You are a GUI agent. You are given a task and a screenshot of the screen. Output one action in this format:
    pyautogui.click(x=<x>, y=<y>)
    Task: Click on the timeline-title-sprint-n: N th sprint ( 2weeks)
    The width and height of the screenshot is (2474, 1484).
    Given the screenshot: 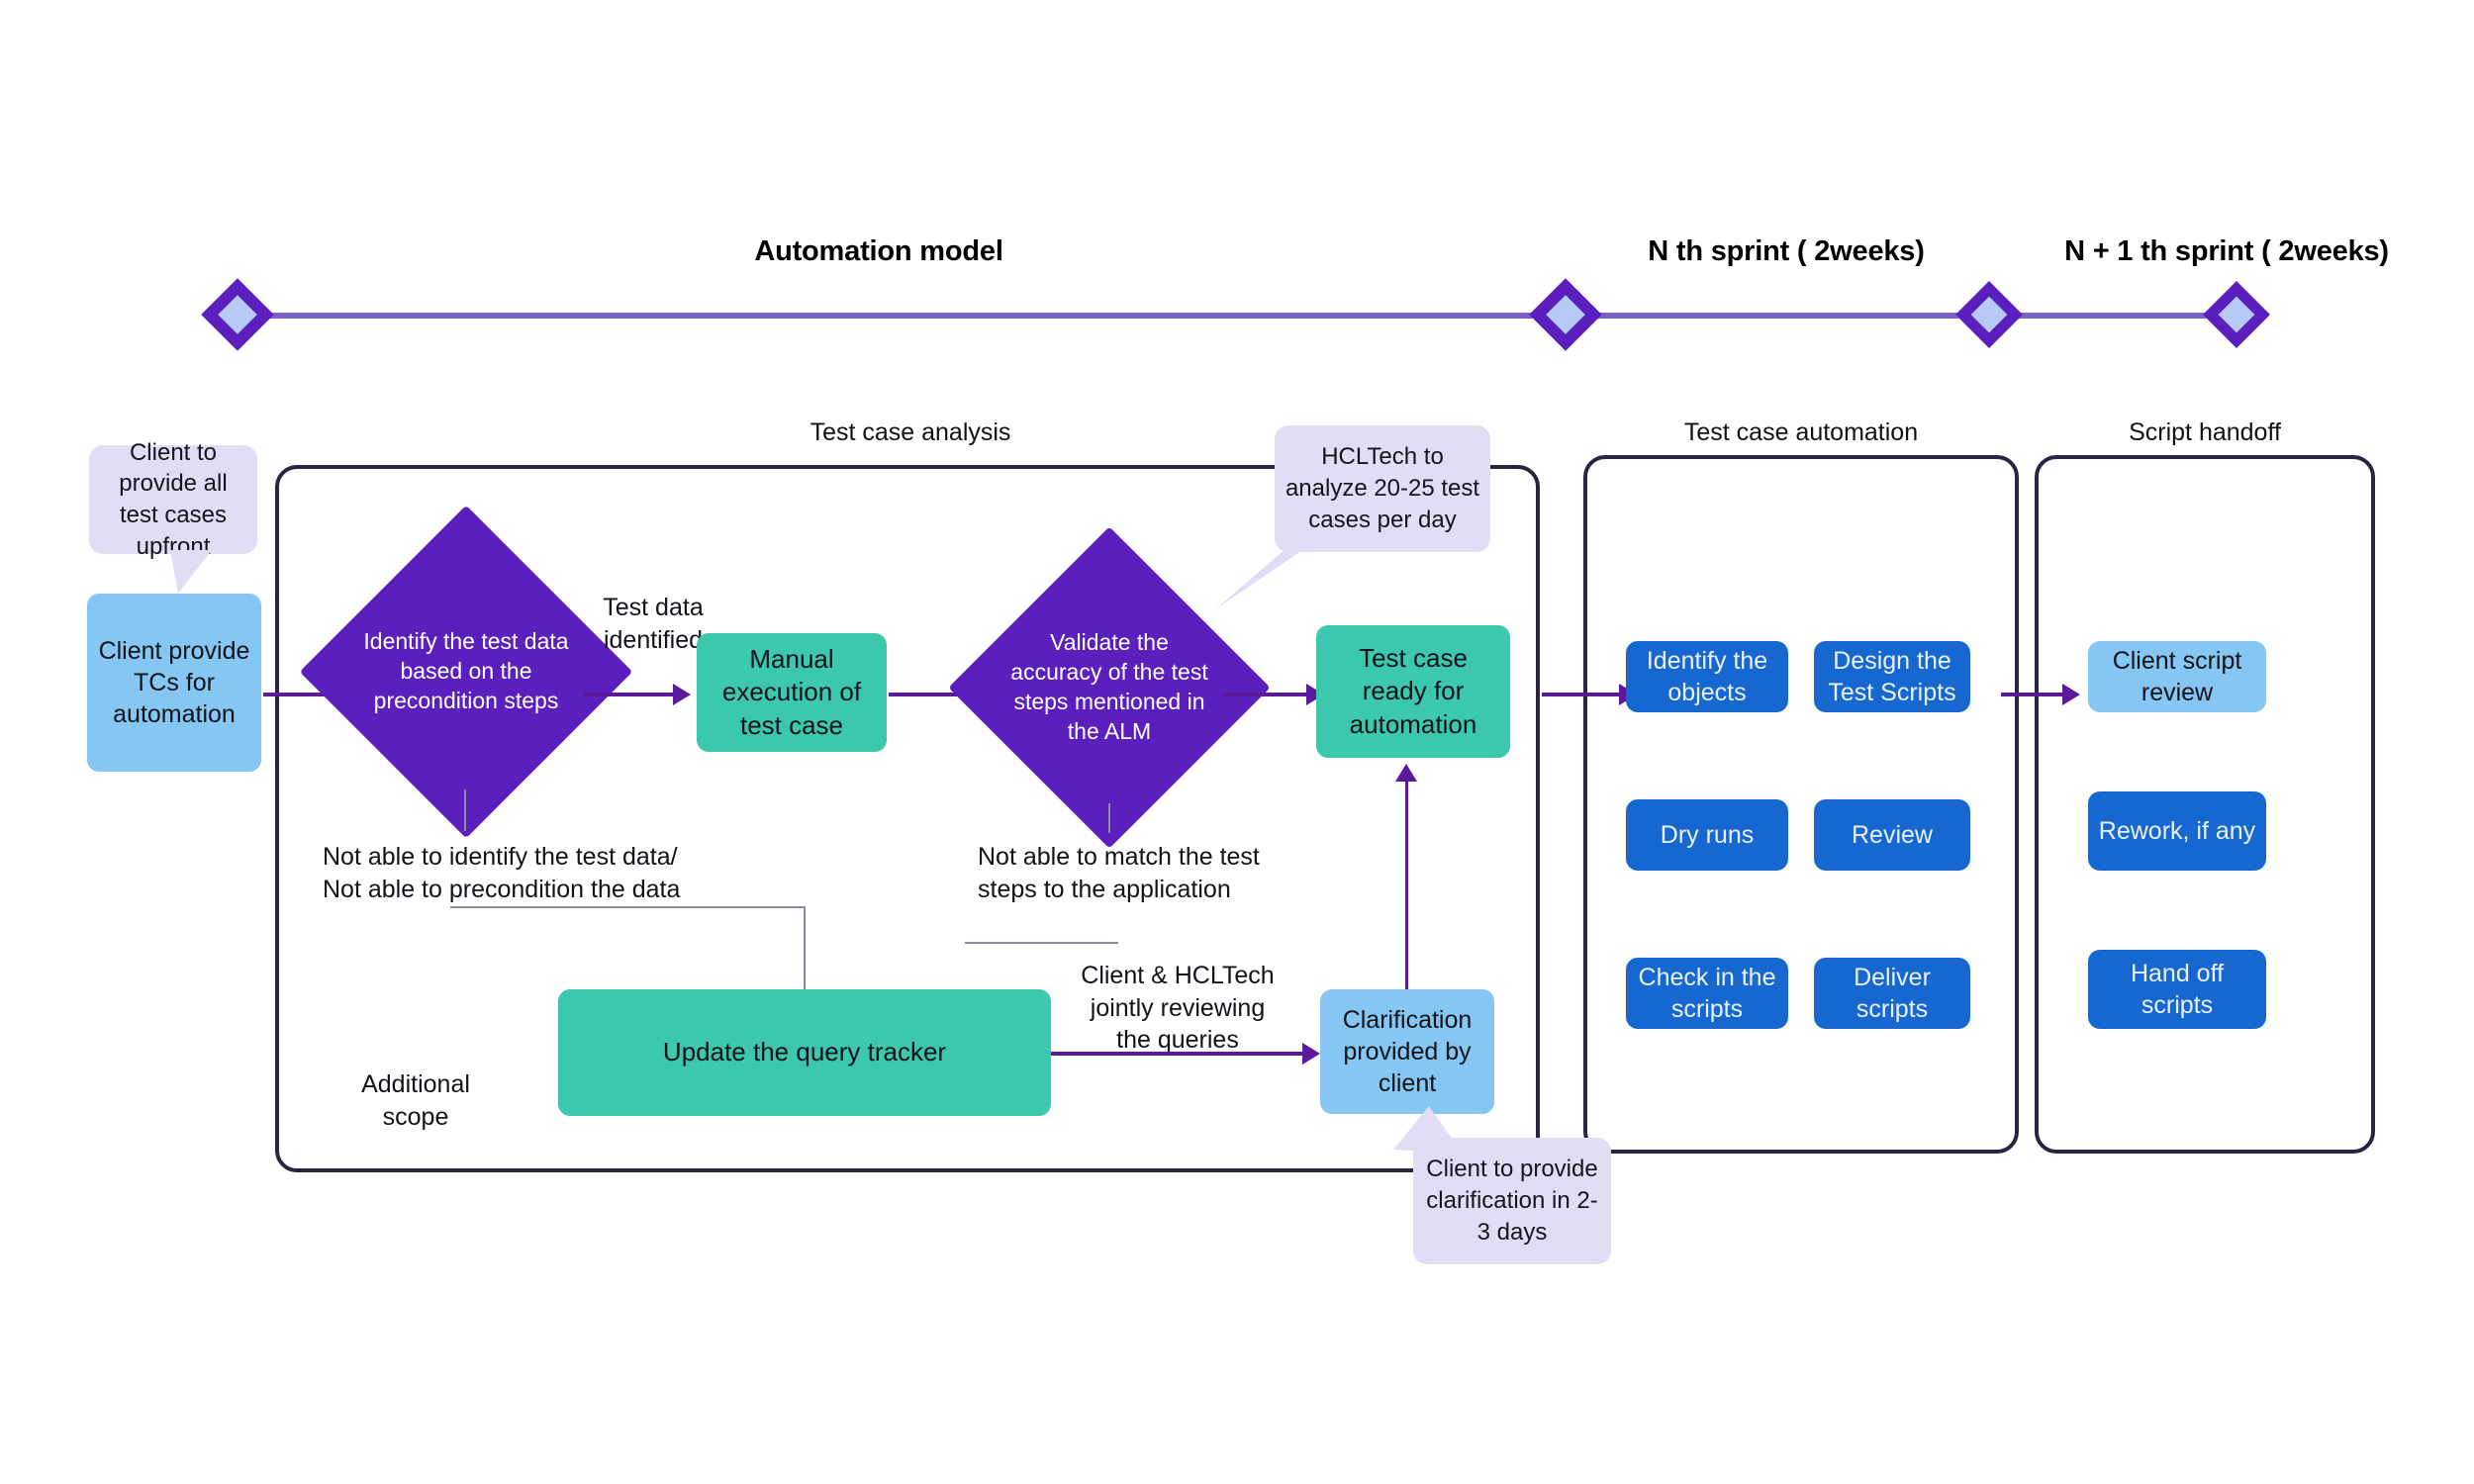 What is the action you would take?
    pyautogui.click(x=1787, y=251)
    